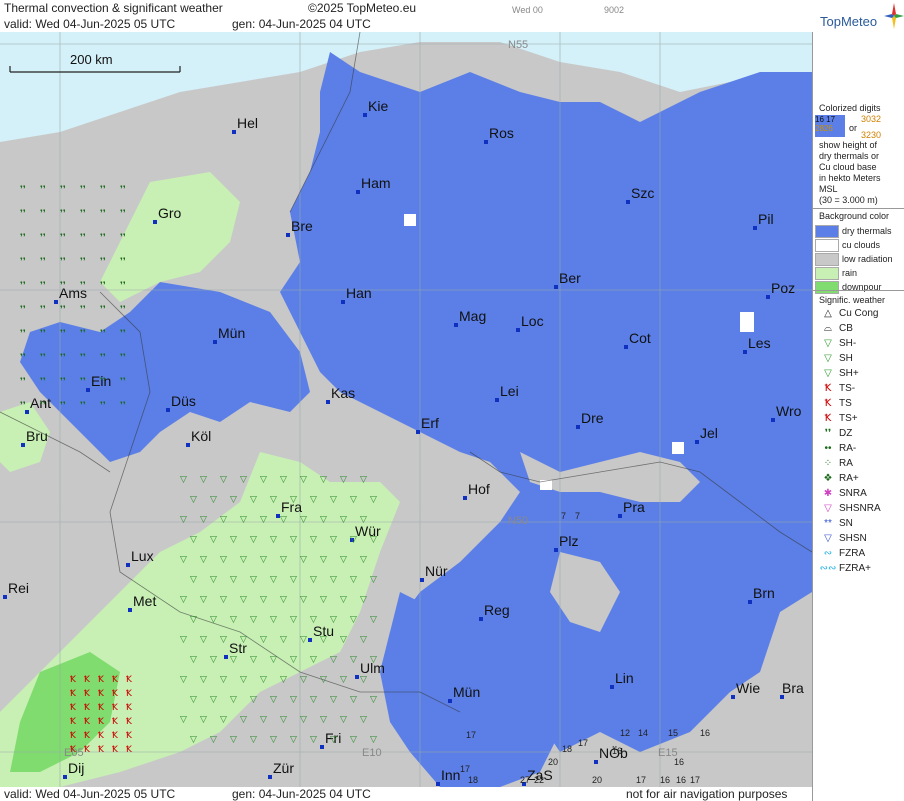  Describe the element at coordinates (847, 388) in the screenshot. I see `wx-legend-label: TS-` at that location.